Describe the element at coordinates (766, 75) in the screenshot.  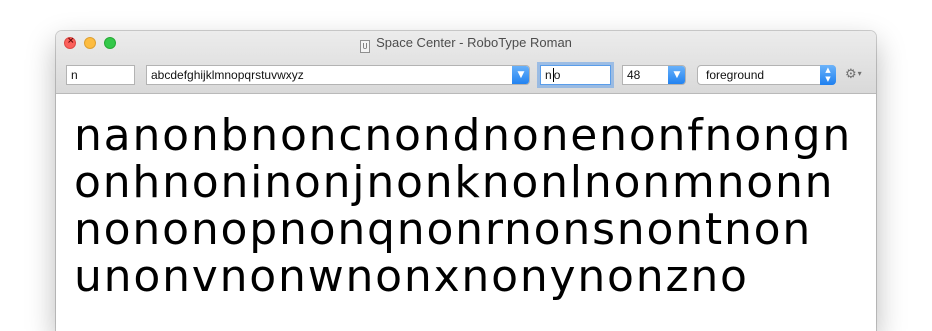
I see `layer-popup-button: foreground ▲ ▼` at that location.